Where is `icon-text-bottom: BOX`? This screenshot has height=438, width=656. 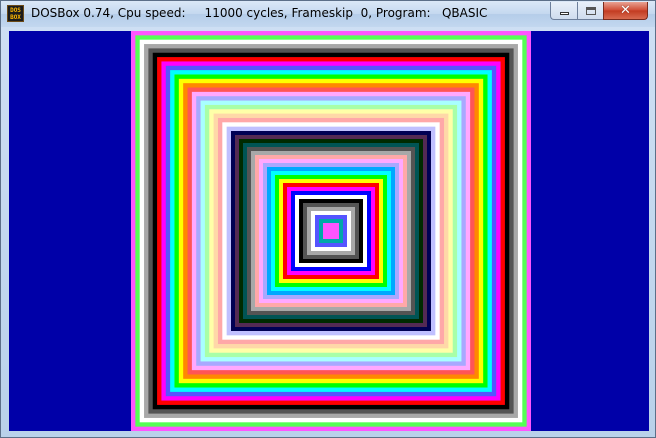 icon-text-bottom: BOX is located at coordinates (15, 17).